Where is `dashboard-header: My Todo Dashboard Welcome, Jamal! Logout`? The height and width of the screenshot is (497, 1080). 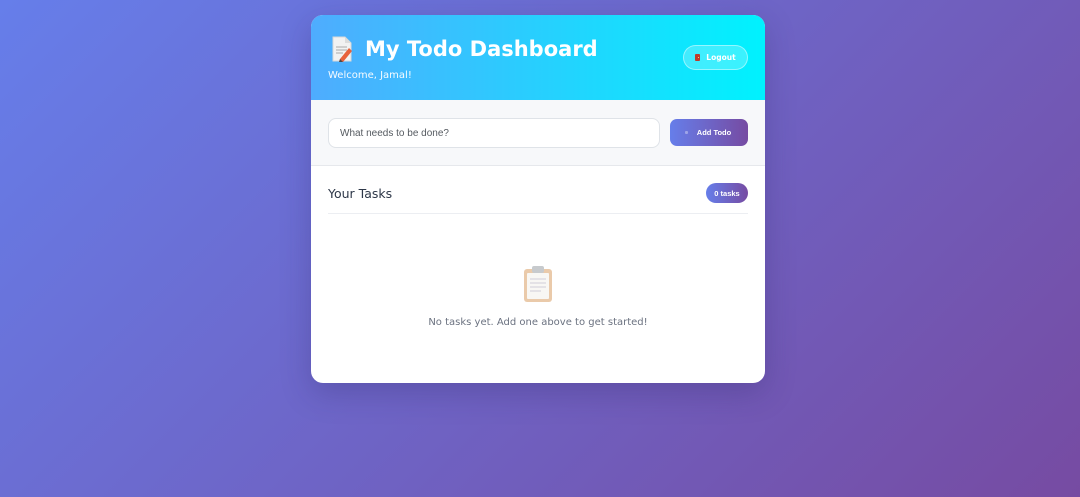
dashboard-header: My Todo Dashboard Welcome, Jamal! Logout is located at coordinates (538, 57).